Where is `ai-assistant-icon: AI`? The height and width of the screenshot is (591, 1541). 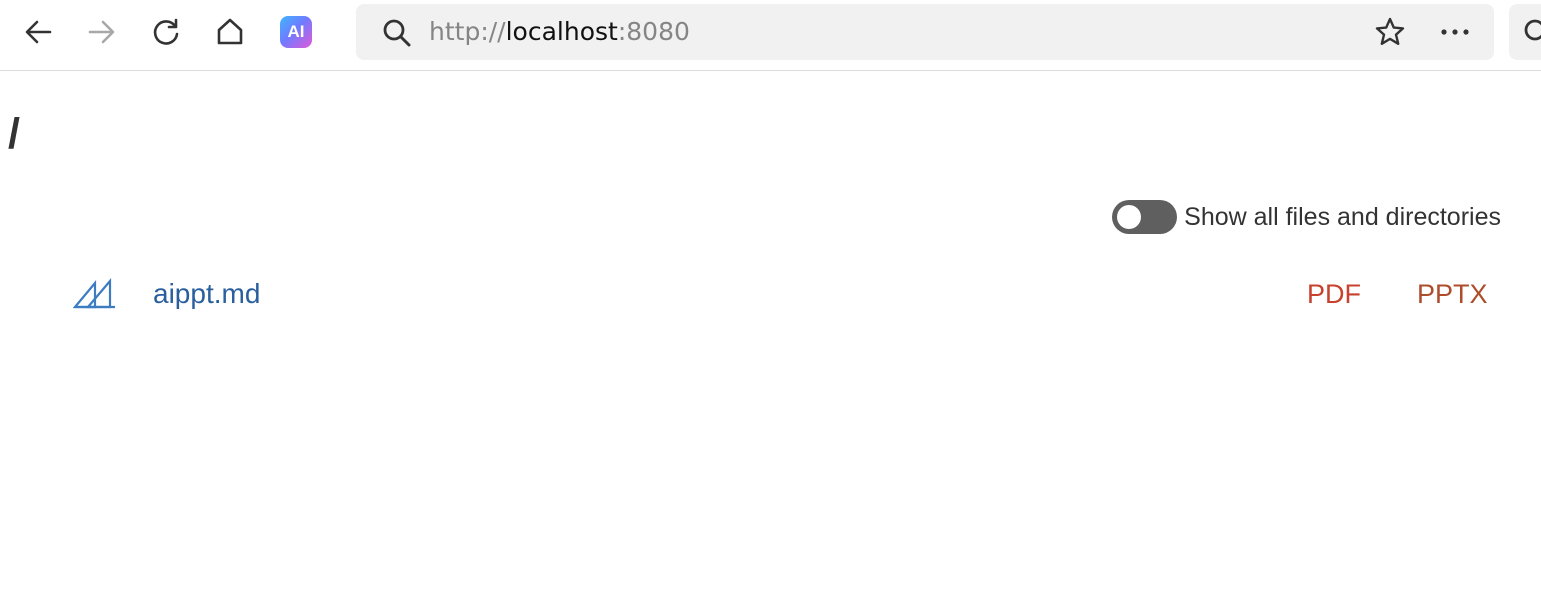 ai-assistant-icon: AI is located at coordinates (296, 32).